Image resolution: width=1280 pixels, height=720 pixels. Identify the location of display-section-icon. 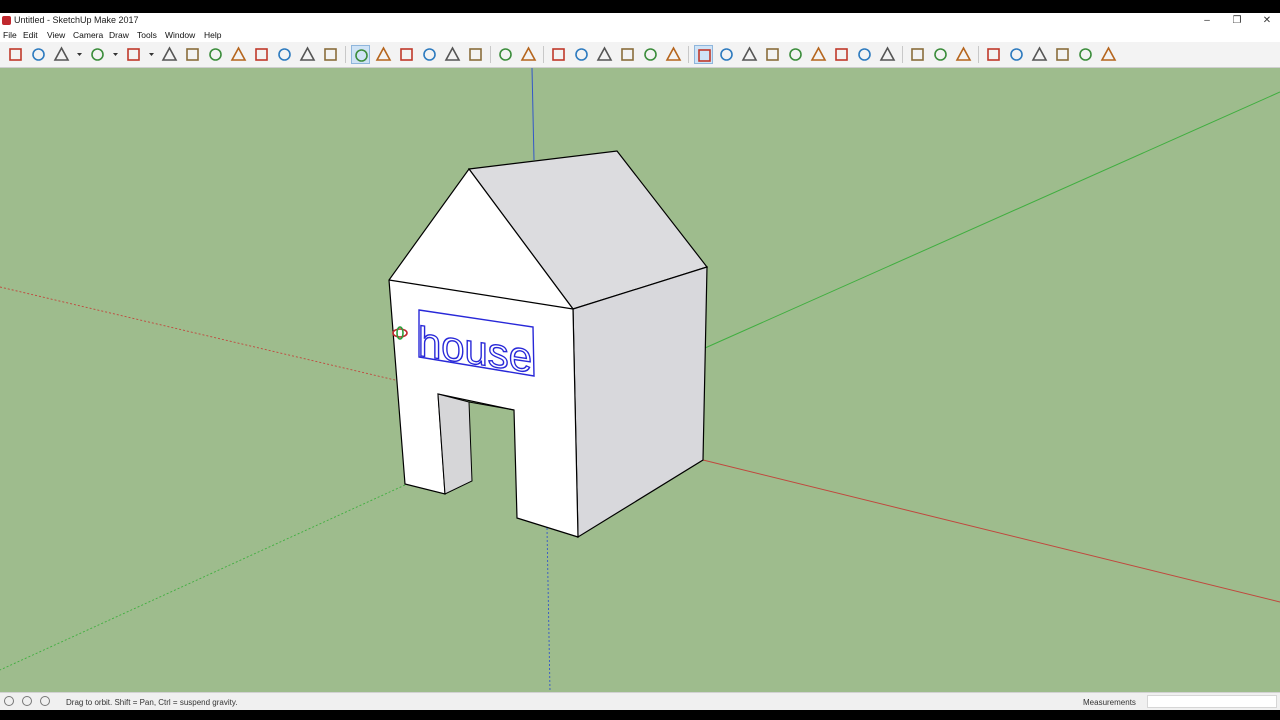
(963, 54).